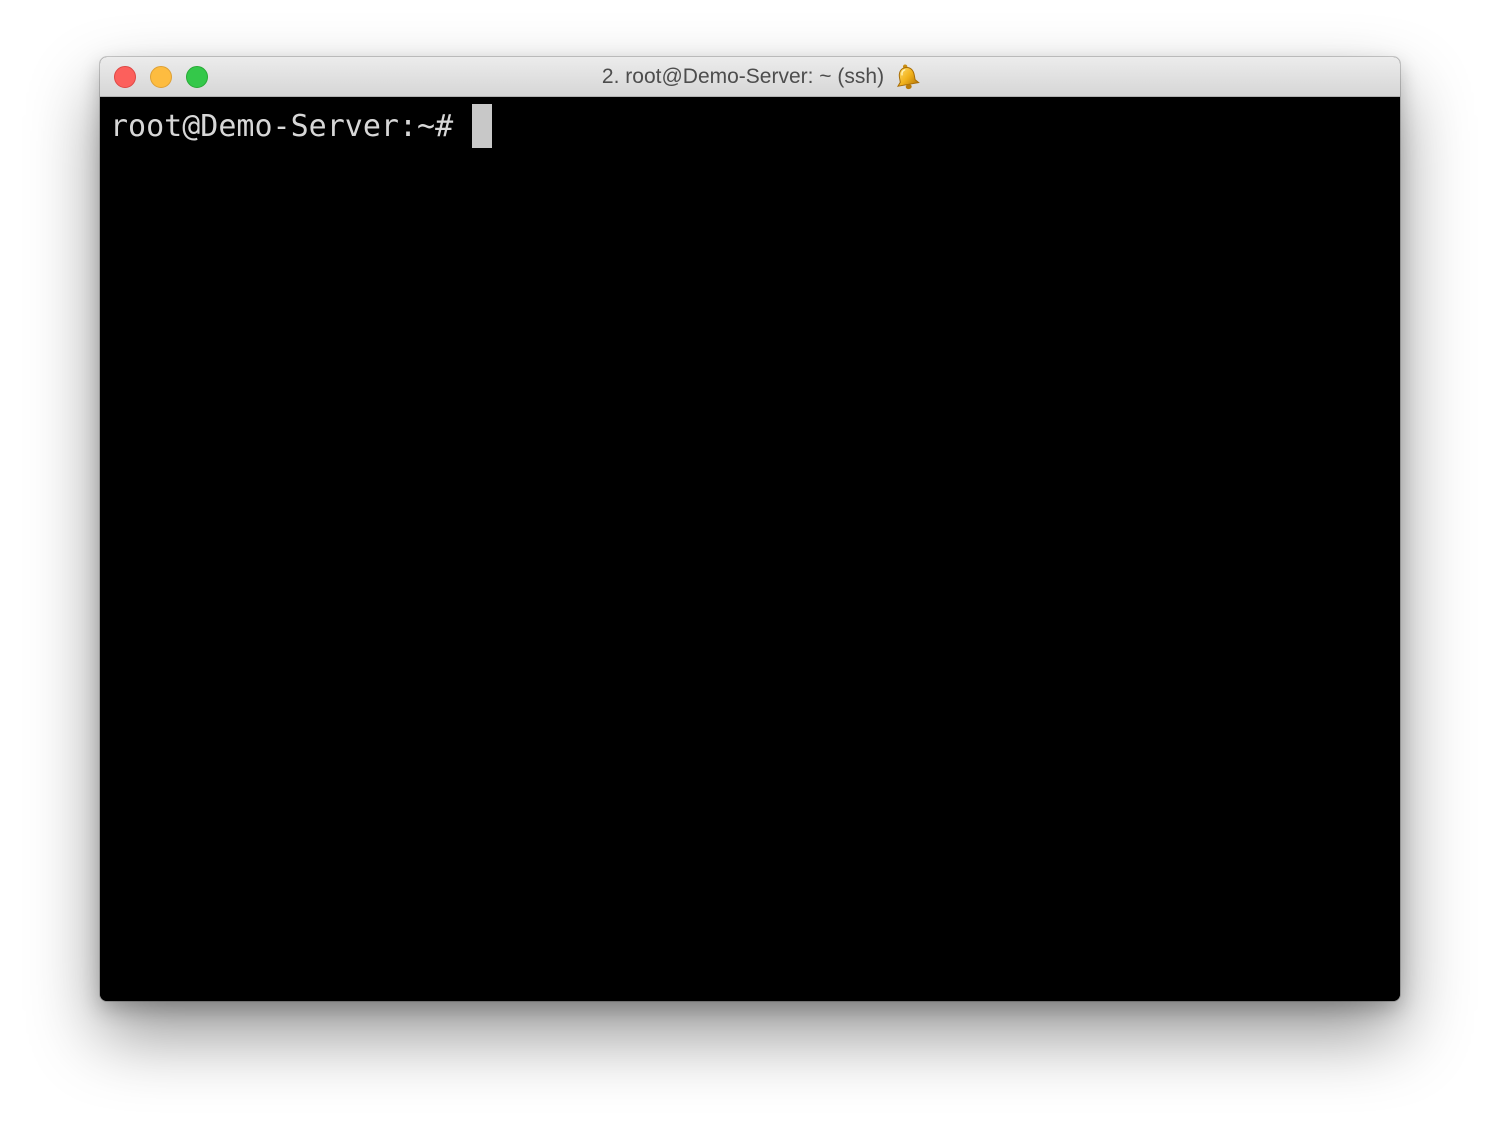  I want to click on bell-icon, so click(908, 77).